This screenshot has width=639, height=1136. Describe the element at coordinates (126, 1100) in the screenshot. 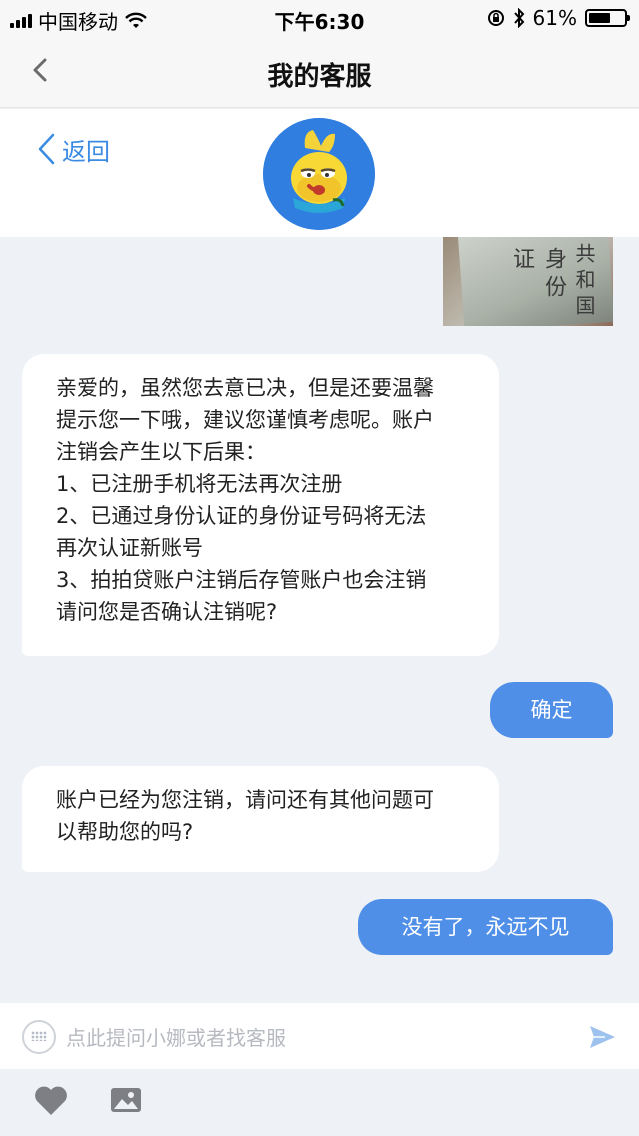

I see `image-icon` at that location.